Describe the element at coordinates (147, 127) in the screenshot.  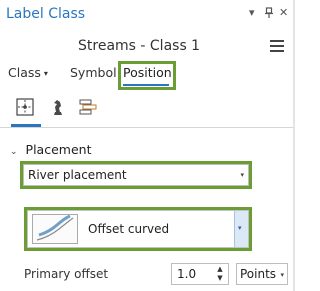
I see `divider` at that location.